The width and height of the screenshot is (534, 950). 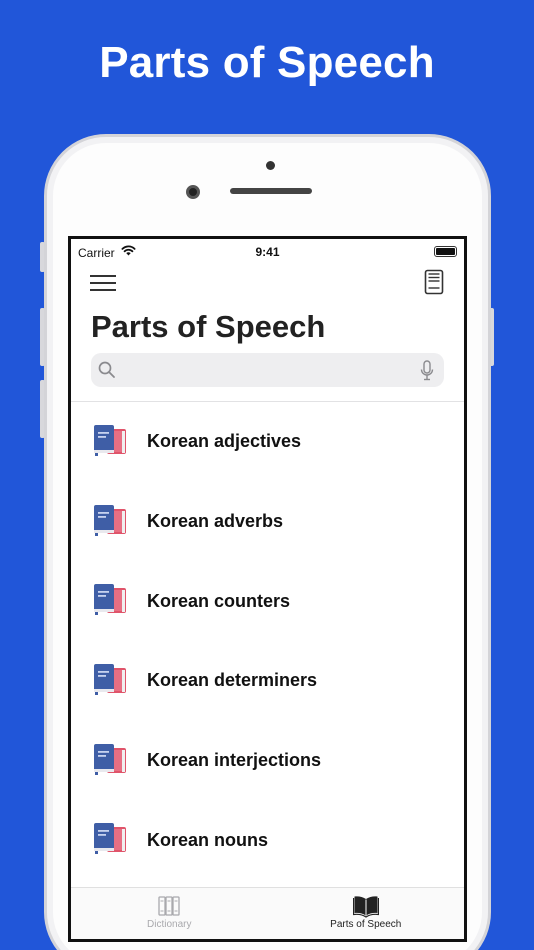 I want to click on microphone-icon, so click(x=427, y=370).